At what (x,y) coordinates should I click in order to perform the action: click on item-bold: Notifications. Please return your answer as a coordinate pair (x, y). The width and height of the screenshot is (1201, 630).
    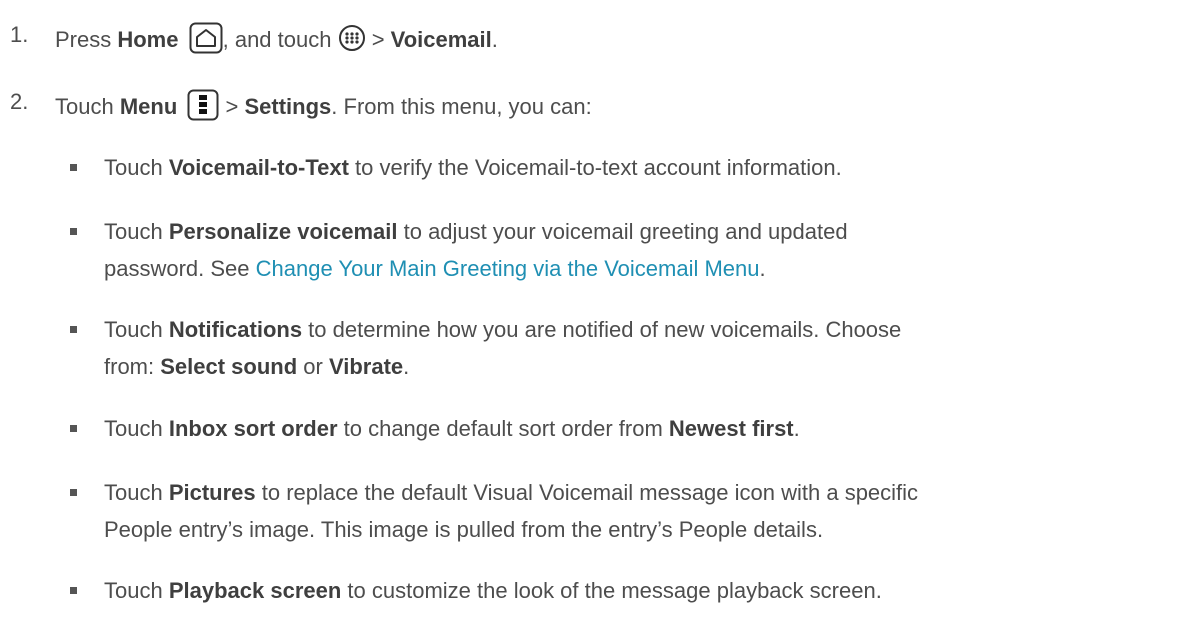
    Looking at the image, I should click on (235, 329).